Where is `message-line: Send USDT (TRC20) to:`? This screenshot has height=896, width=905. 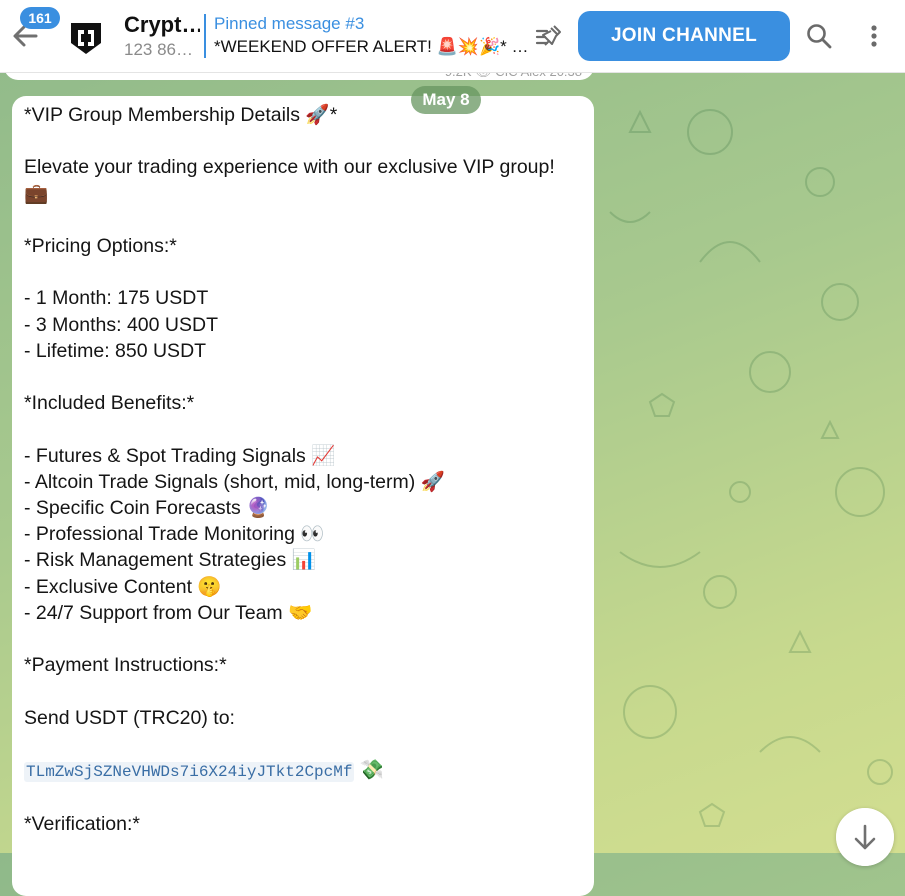 message-line: Send USDT (TRC20) to: is located at coordinates (129, 717).